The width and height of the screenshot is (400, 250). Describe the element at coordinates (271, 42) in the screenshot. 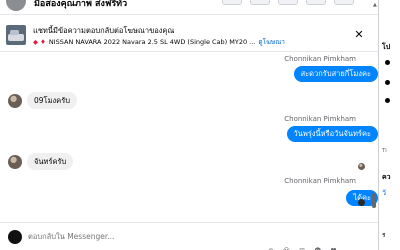

I see `view-ad-link: ดูโฆษณา` at that location.